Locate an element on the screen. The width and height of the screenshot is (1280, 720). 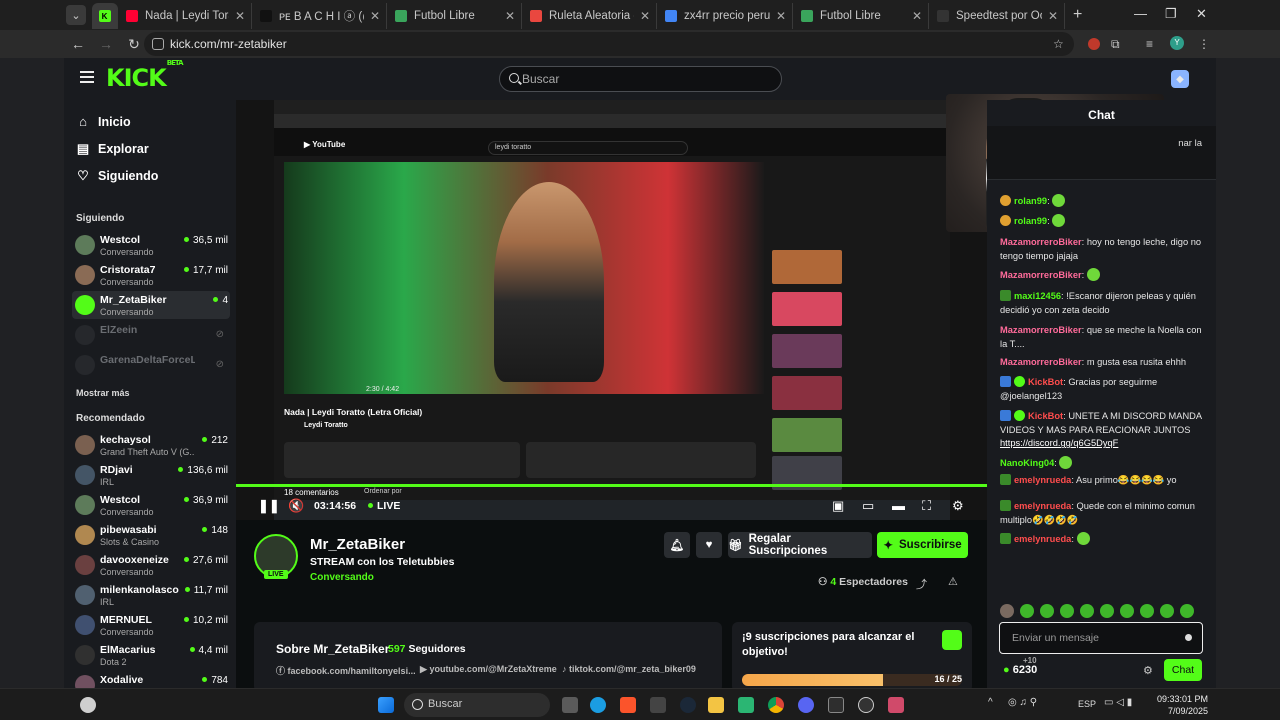
url-field: kick.com/mr-zetabiker is located at coordinates (609, 44).